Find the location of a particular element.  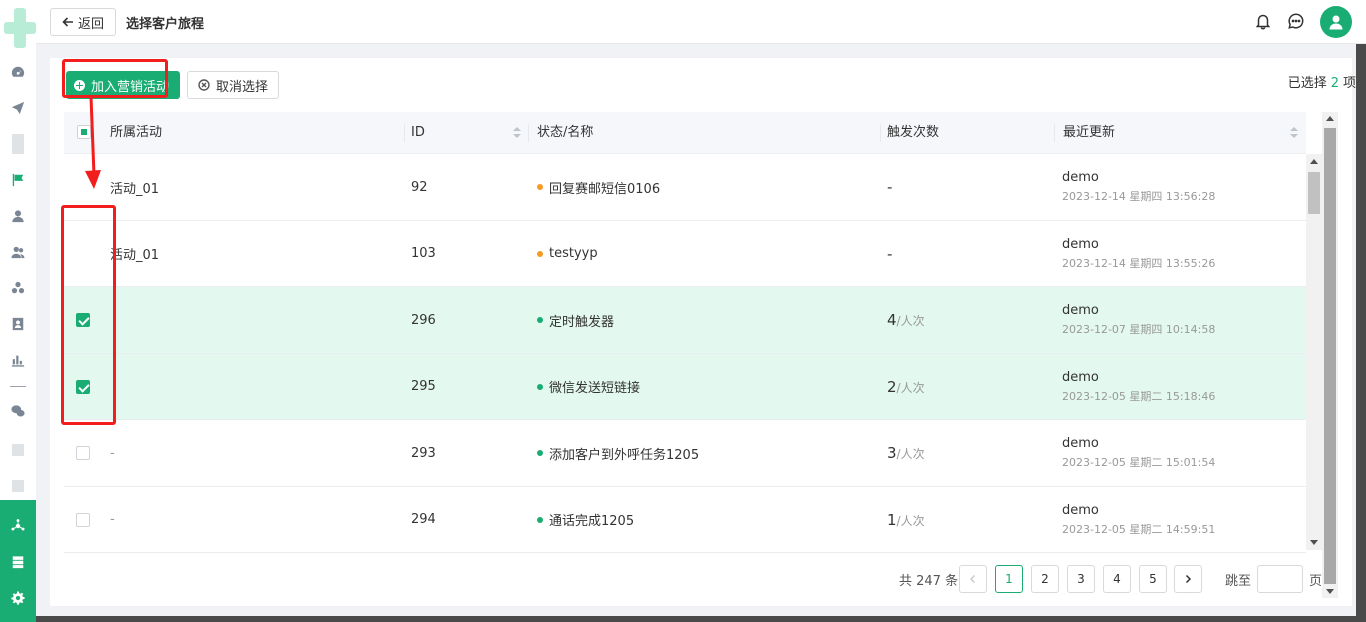

updated-time: 2023-12-05 星期二 15:01:54 is located at coordinates (1139, 462).